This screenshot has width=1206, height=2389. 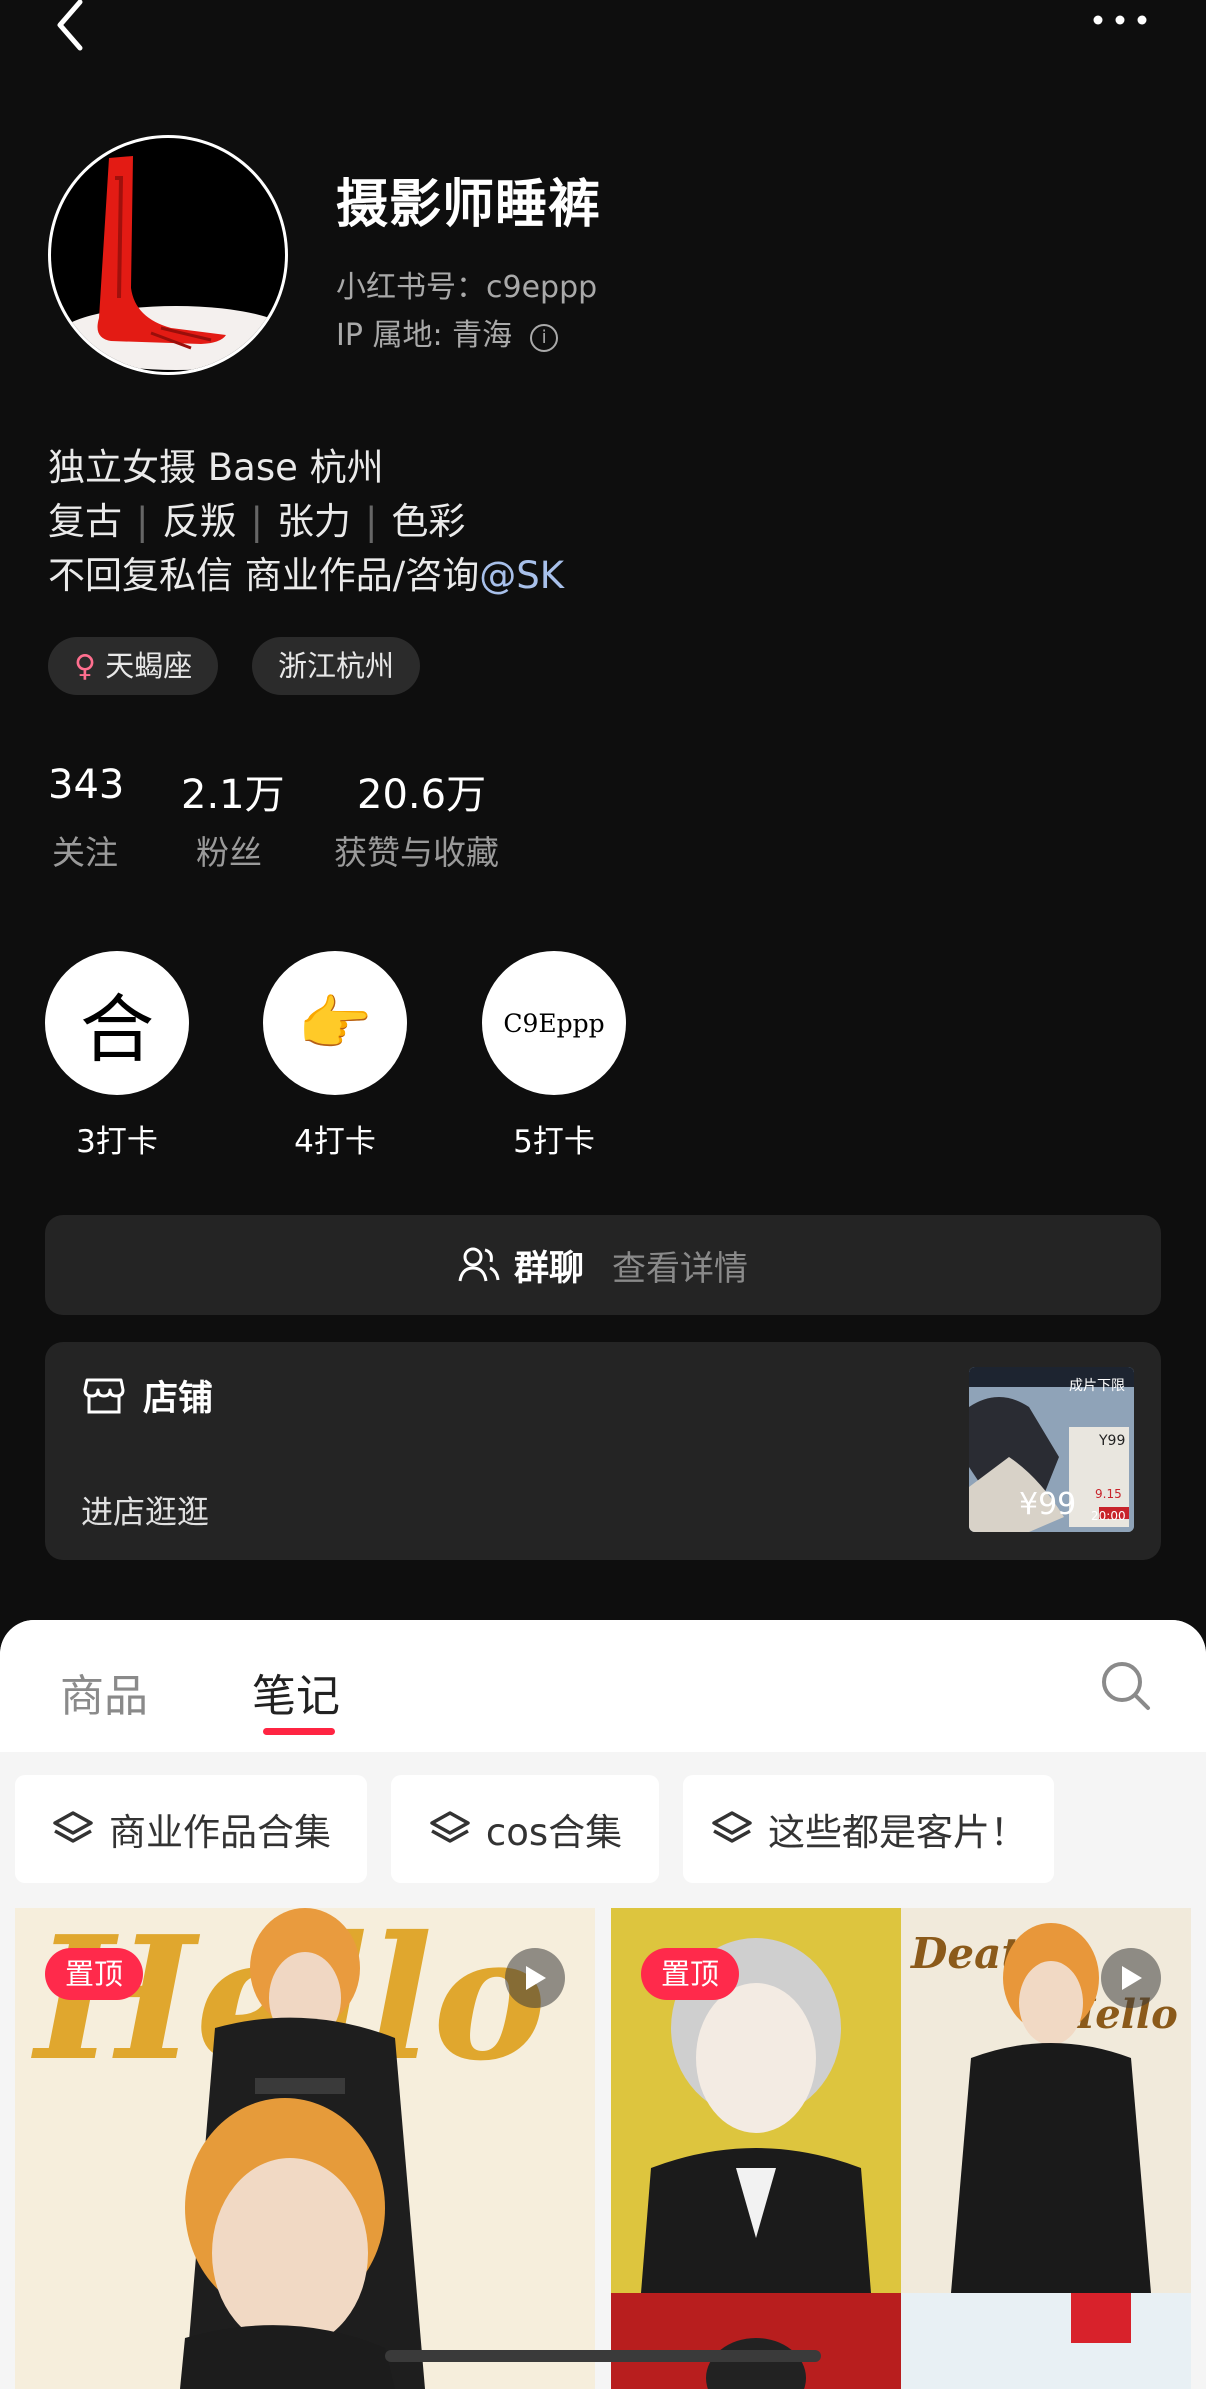 I want to click on store-icon, so click(x=104, y=1395).